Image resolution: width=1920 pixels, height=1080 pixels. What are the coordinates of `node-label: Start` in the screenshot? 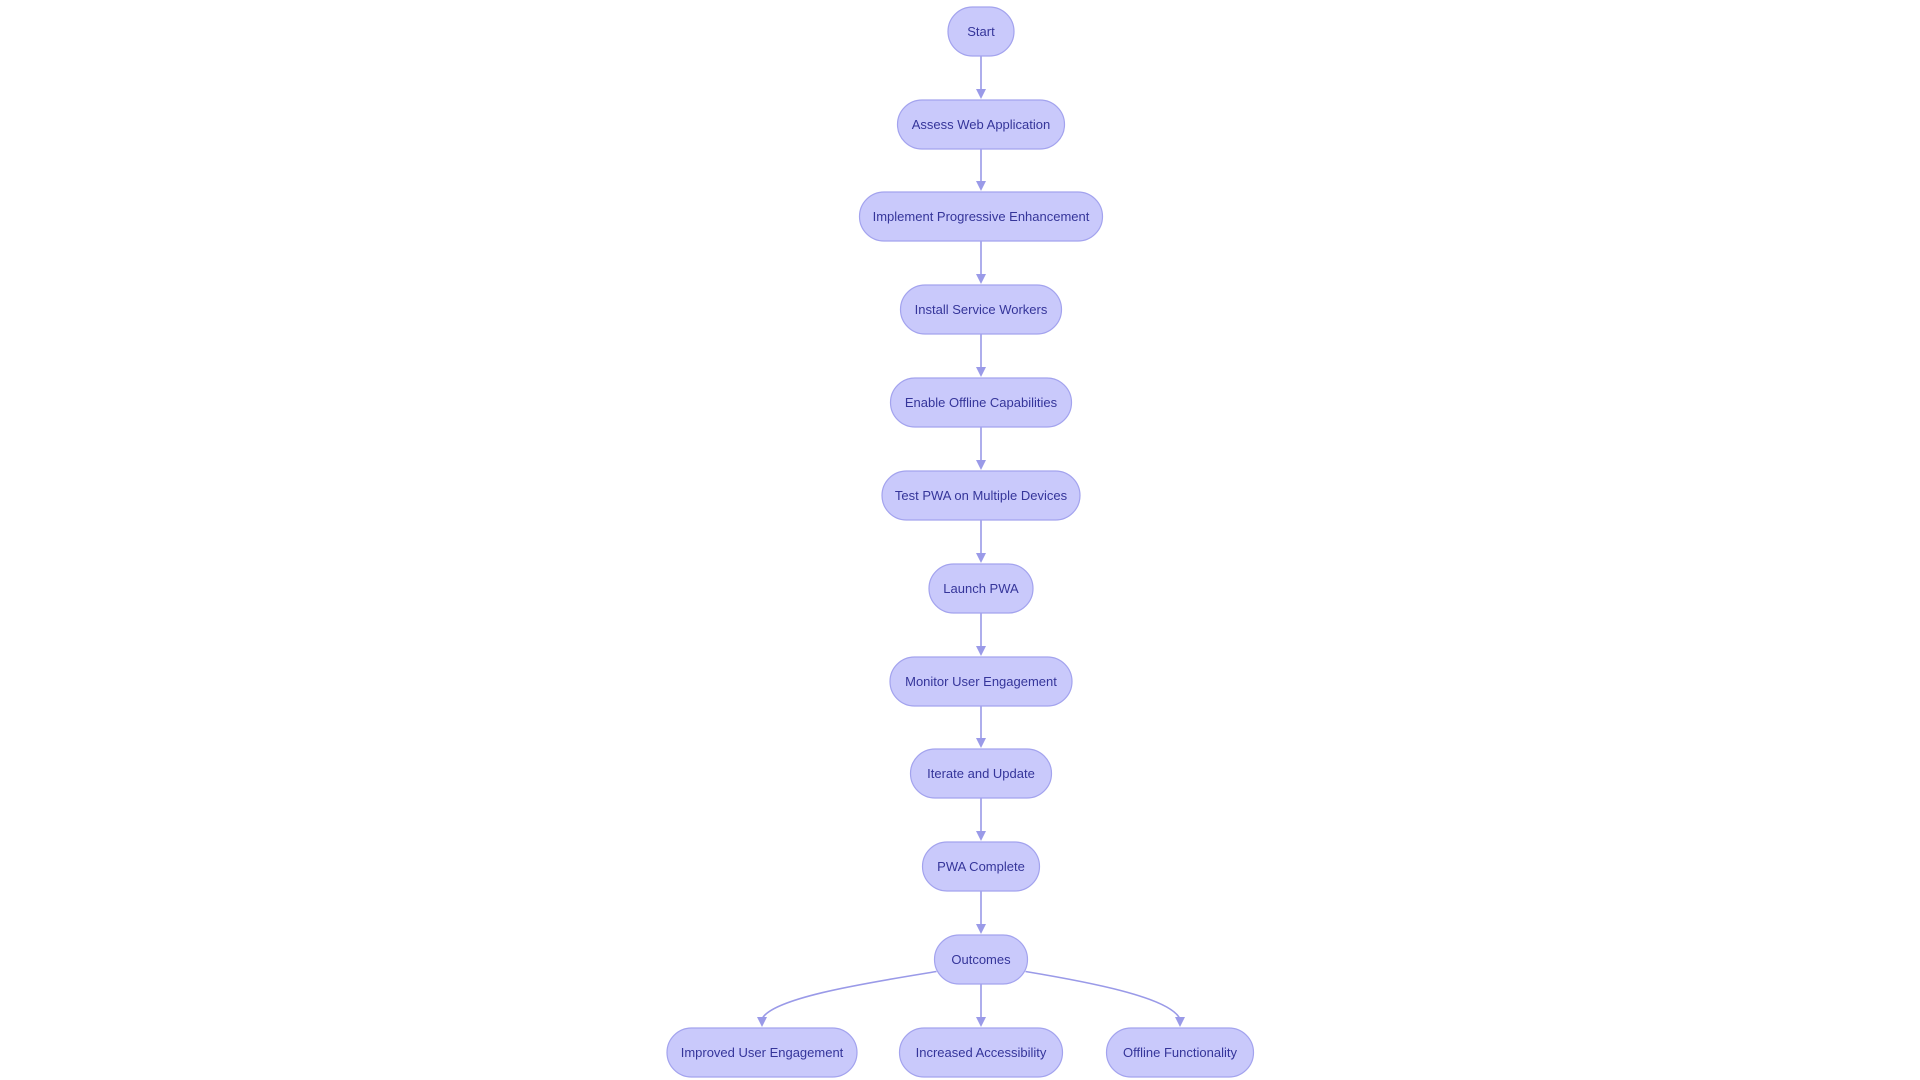 It's located at (981, 31).